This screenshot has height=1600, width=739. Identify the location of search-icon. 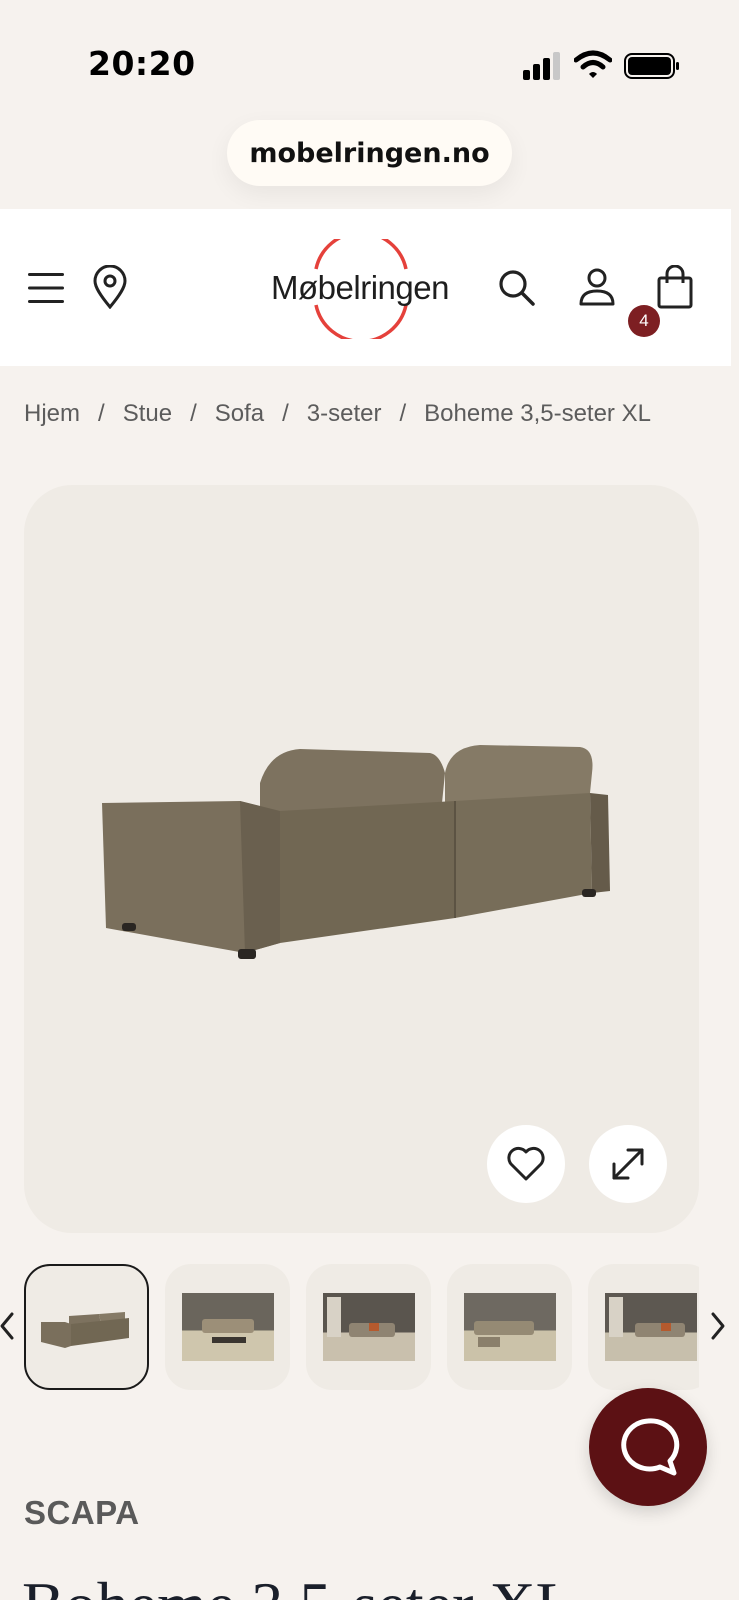
(517, 288).